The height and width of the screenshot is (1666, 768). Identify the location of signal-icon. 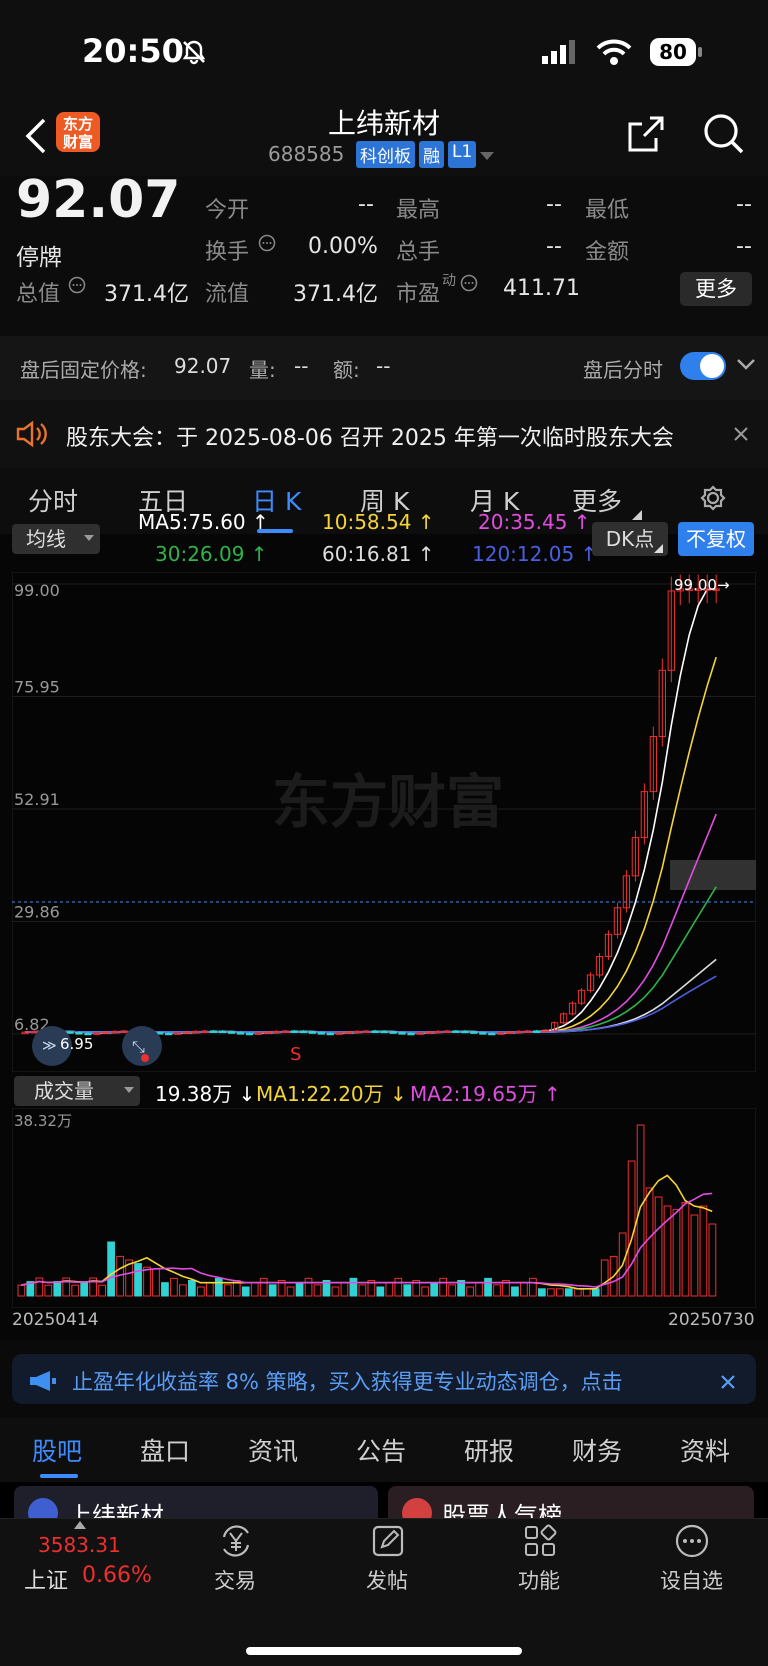
(558, 52).